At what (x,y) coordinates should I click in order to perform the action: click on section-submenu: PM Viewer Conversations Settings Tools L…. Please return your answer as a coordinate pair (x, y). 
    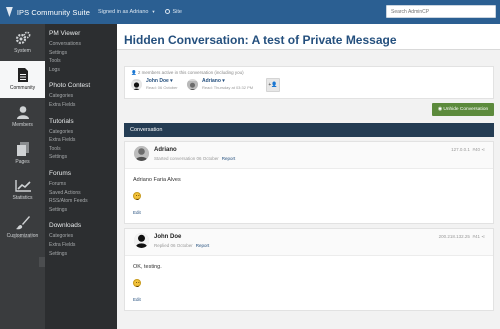
    Looking at the image, I should click on (81, 176).